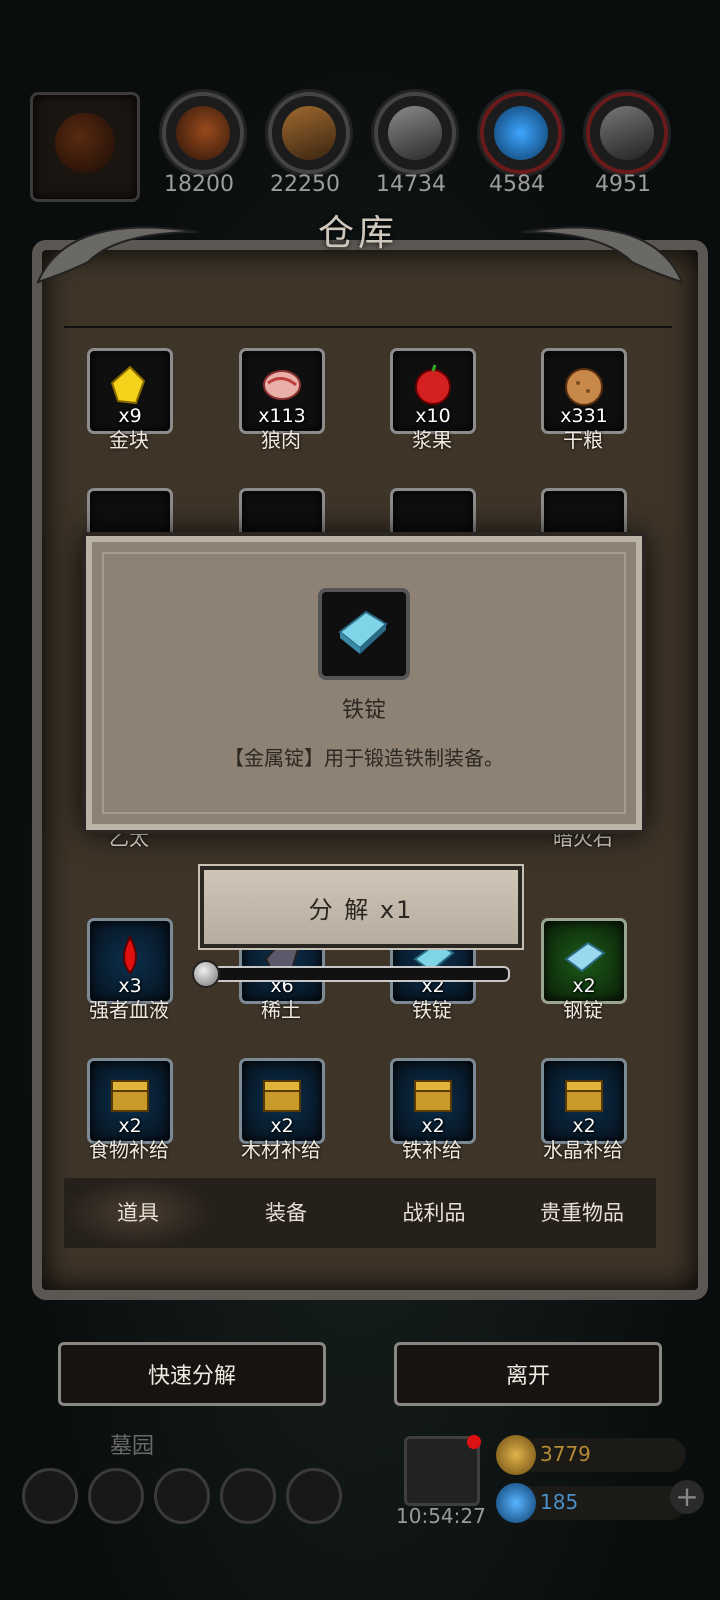 This screenshot has height=1600, width=720. I want to click on gift-icon, so click(442, 1470).